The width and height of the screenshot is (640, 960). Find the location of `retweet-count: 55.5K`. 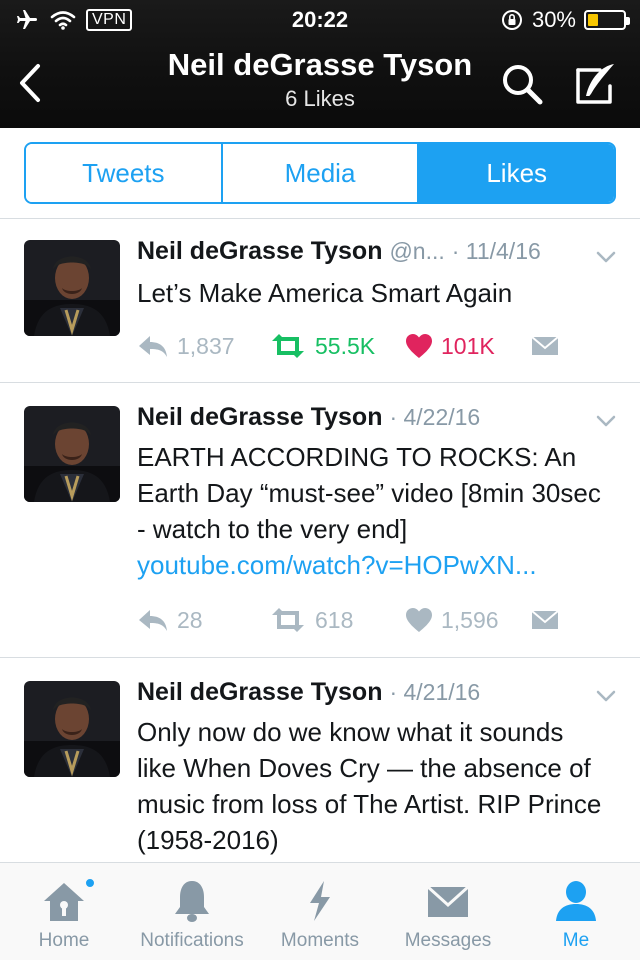

retweet-count: 55.5K is located at coordinates (345, 345).